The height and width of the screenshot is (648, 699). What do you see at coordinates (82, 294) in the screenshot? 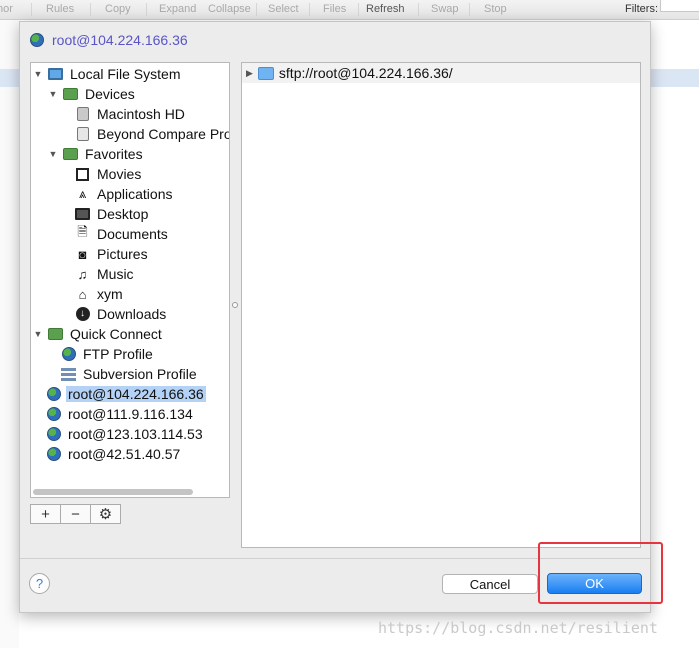
I see `home-icon: ⌂` at bounding box center [82, 294].